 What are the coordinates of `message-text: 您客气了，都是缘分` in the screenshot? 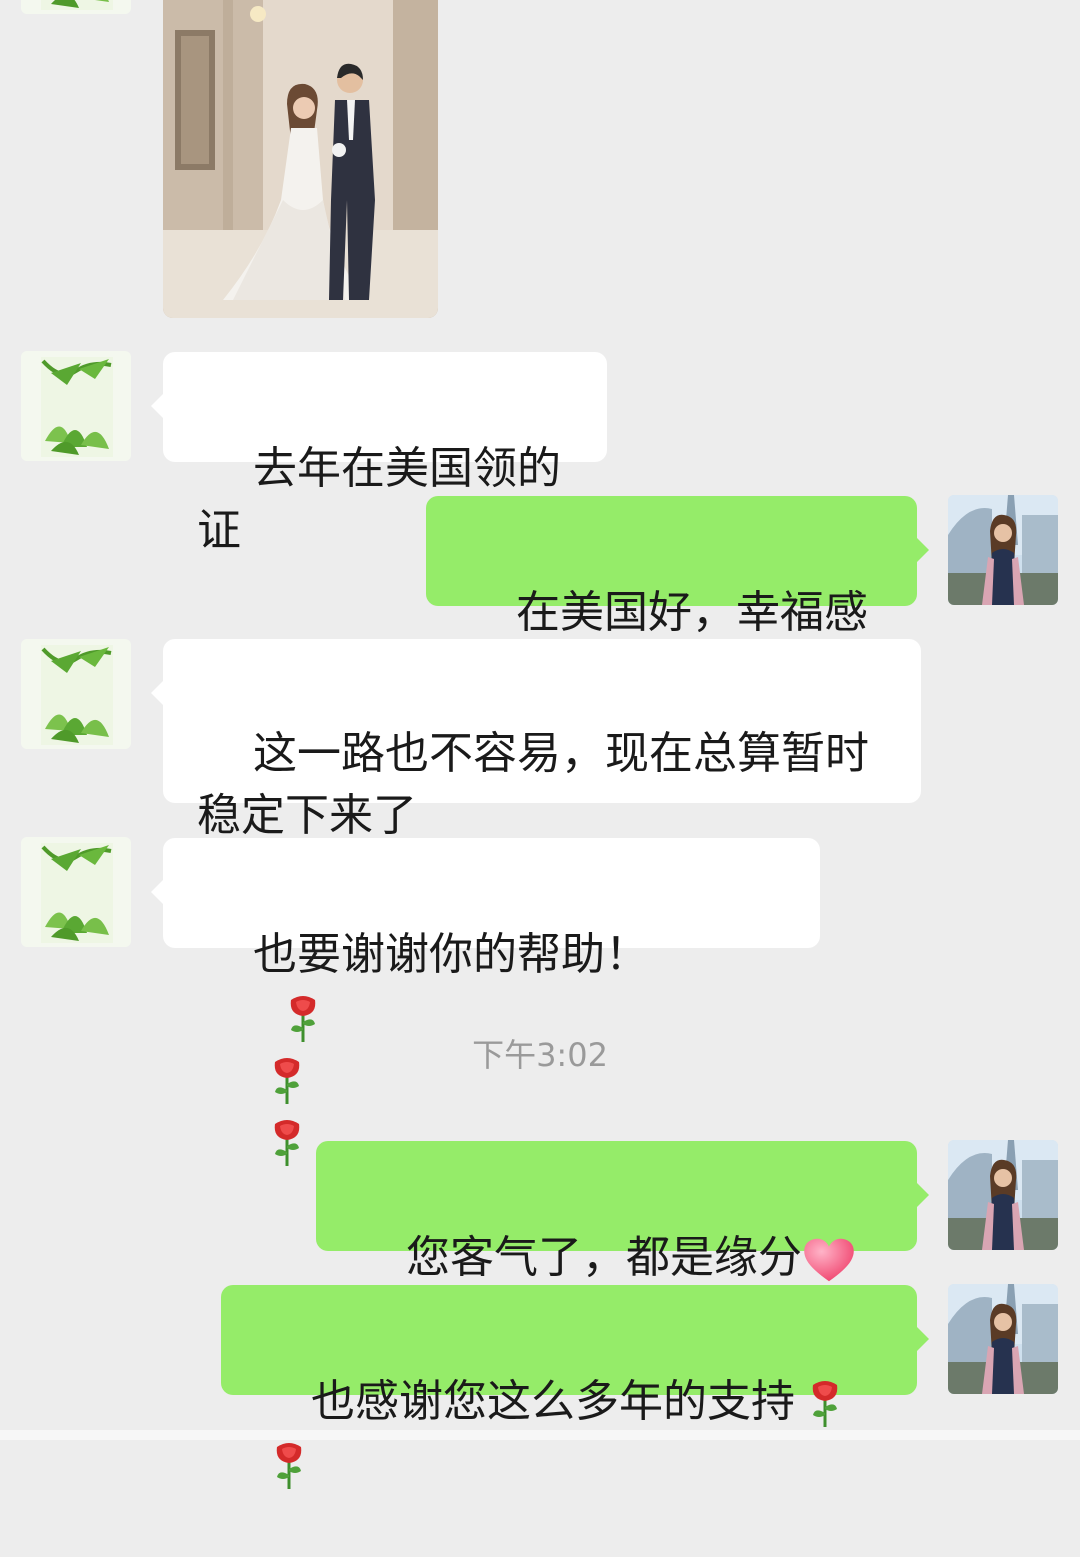 It's located at (603, 1257).